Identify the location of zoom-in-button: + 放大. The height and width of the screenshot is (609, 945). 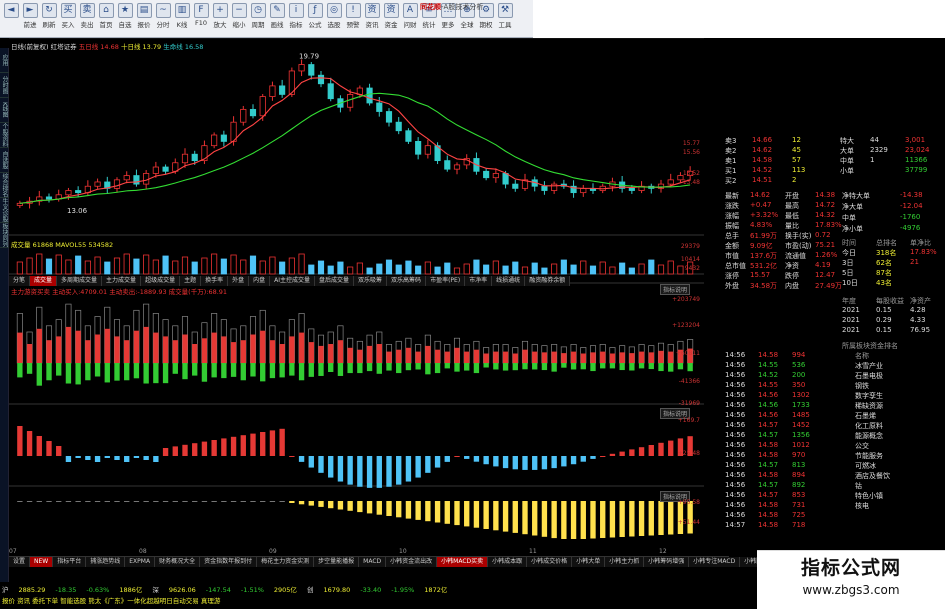
(220, 19).